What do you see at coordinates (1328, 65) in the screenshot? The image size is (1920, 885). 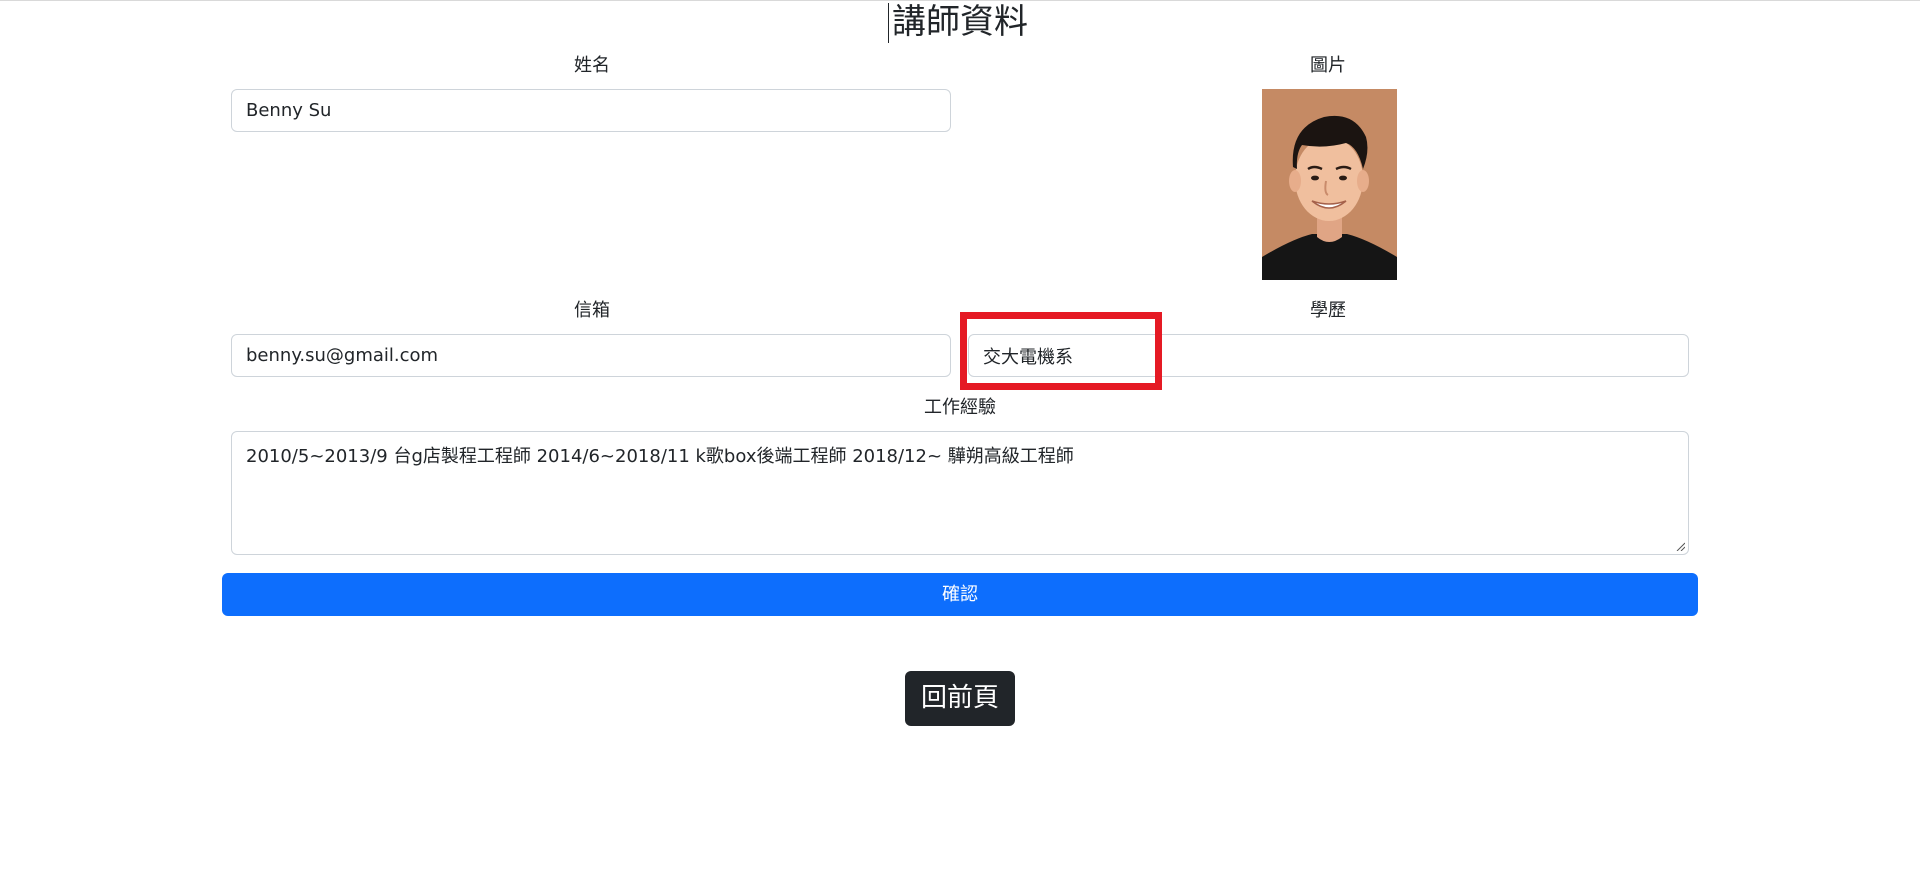 I see `photo-label: 圖片` at bounding box center [1328, 65].